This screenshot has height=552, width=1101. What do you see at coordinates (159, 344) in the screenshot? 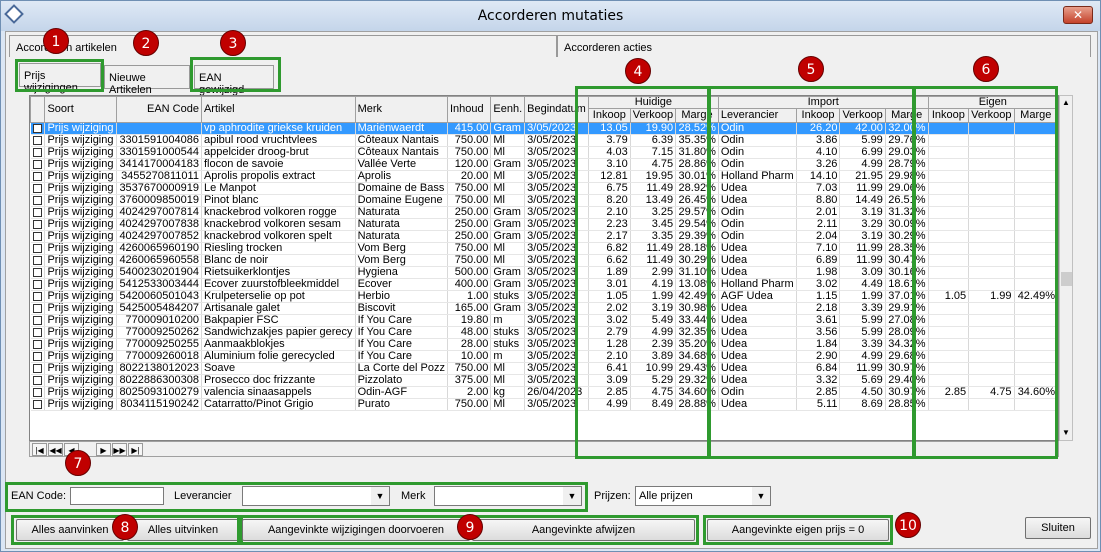
I see `table-cell: 770009250255` at bounding box center [159, 344].